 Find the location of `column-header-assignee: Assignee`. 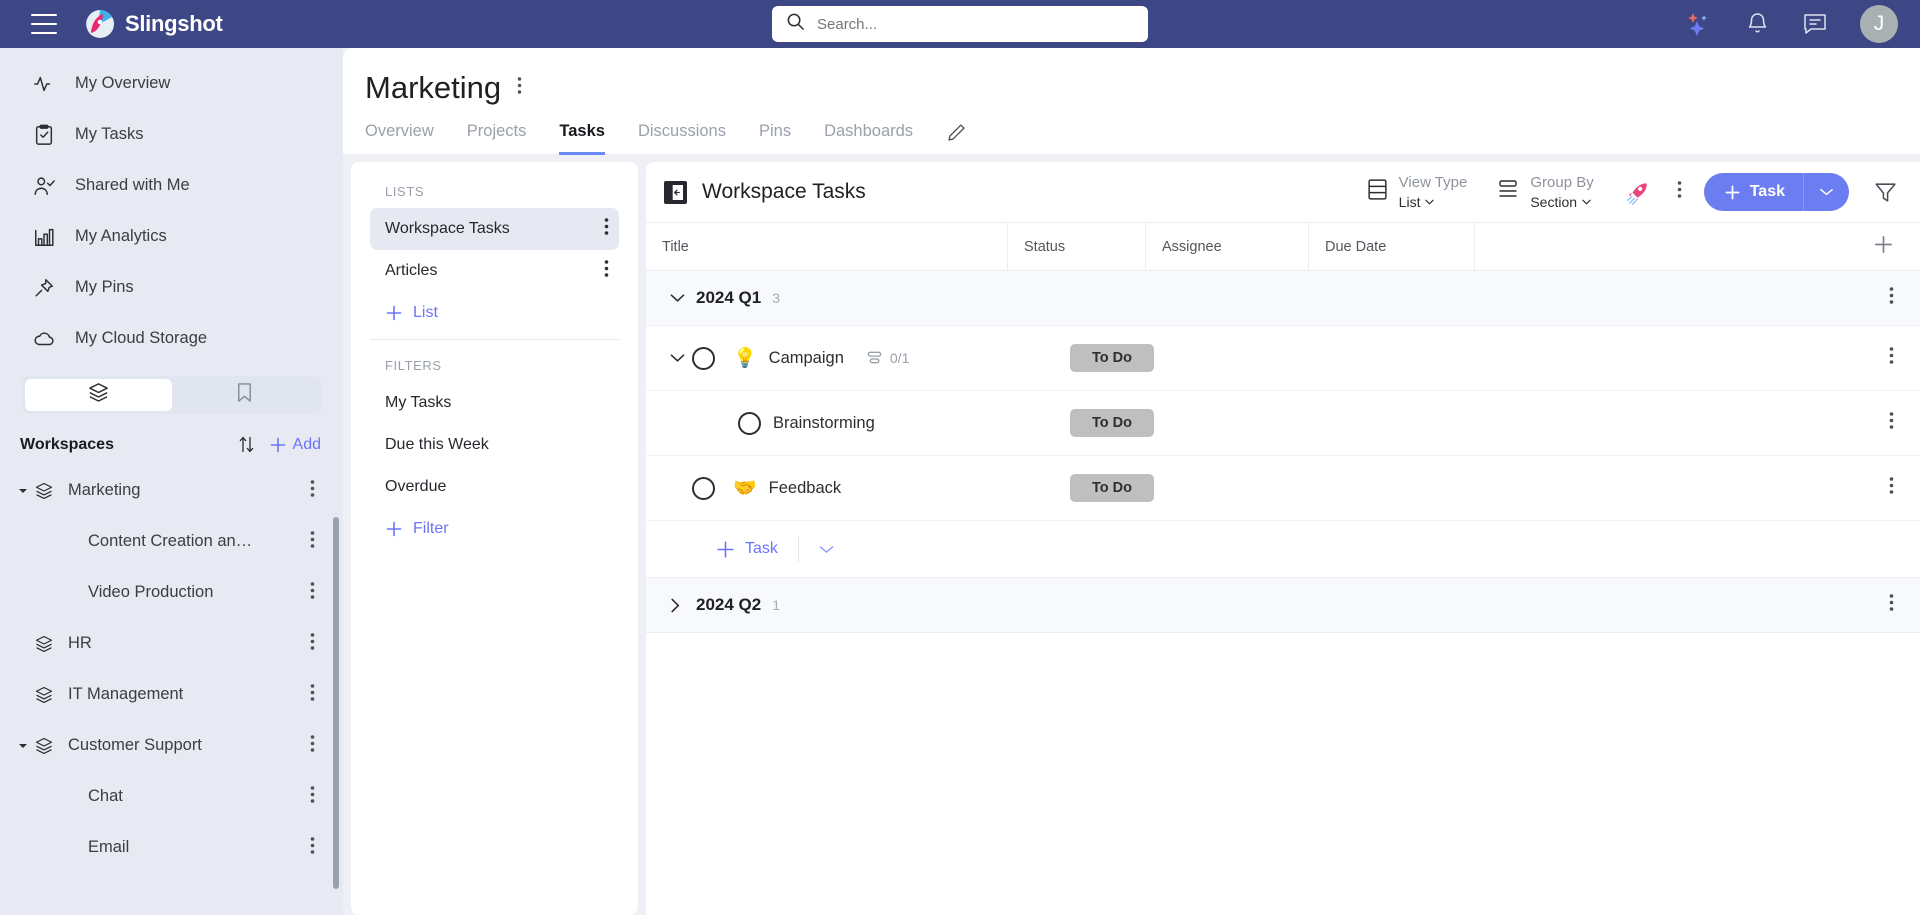

column-header-assignee: Assignee is located at coordinates (1227, 246).